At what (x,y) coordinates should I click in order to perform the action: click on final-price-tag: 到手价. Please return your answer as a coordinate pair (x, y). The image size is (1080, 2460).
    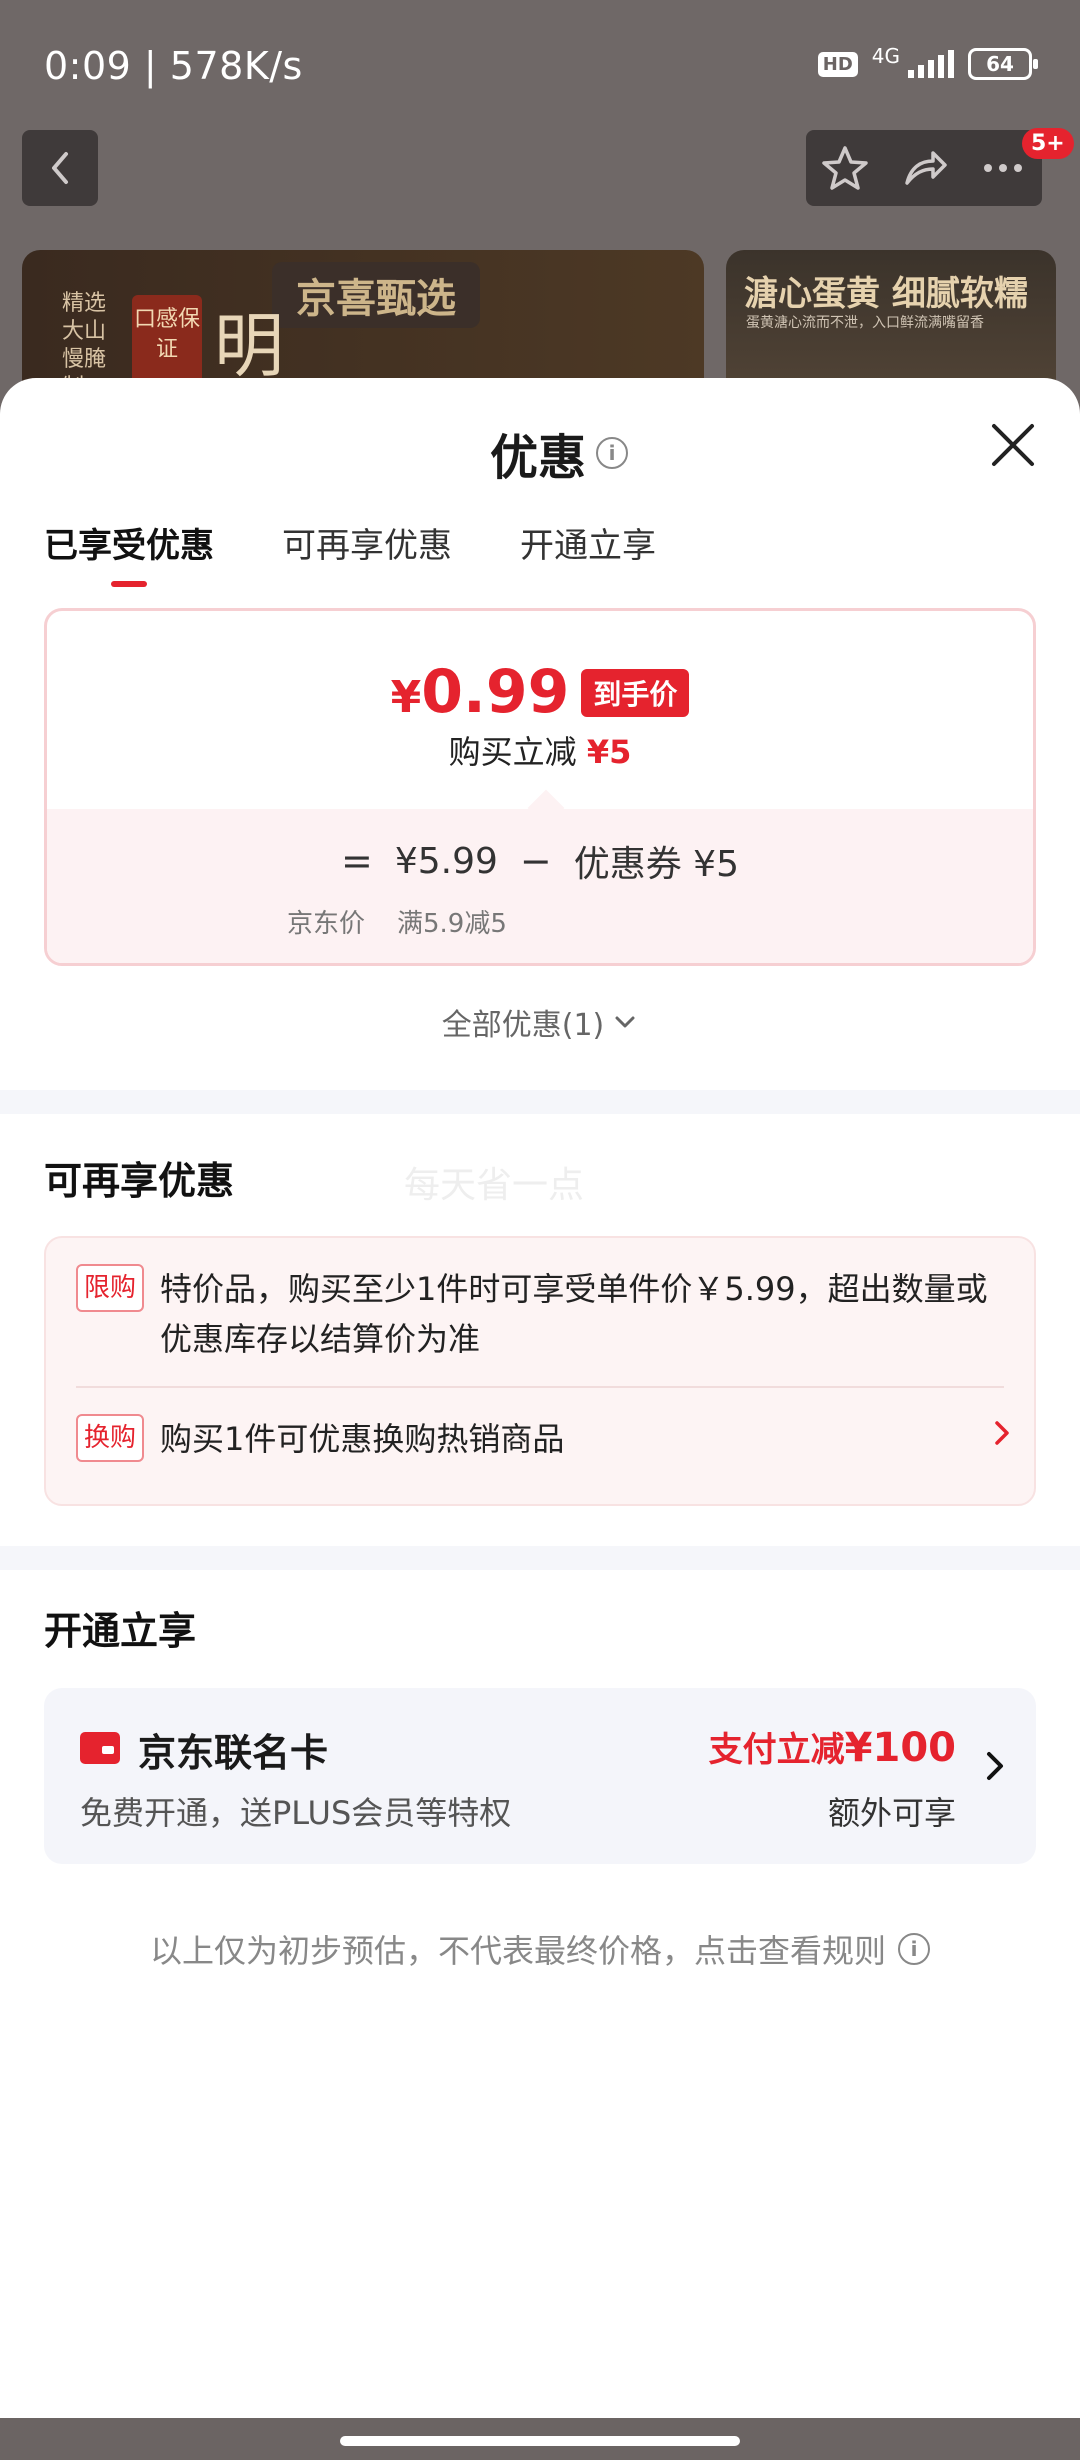
    Looking at the image, I should click on (635, 693).